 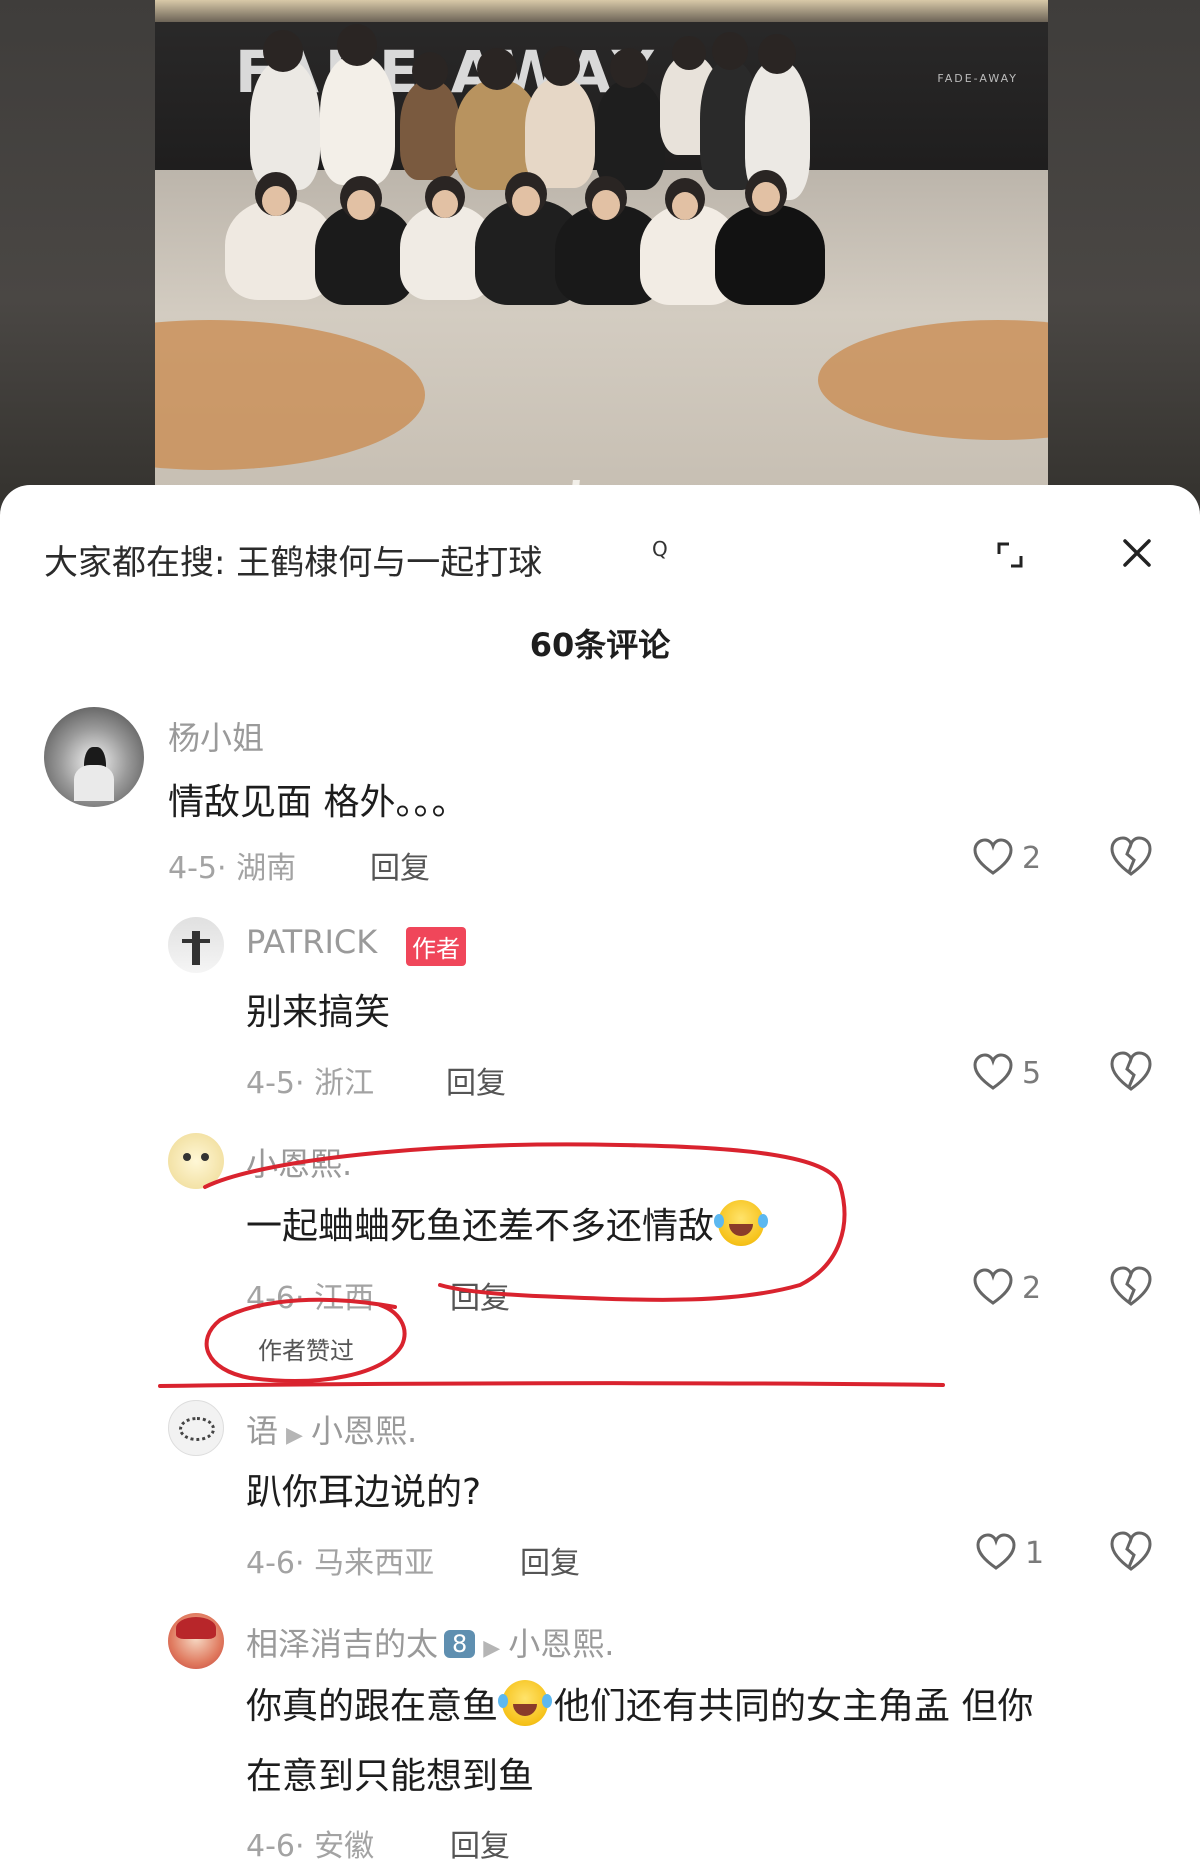 I want to click on wall-logo-small: FADE-AWAY, so click(x=977, y=78).